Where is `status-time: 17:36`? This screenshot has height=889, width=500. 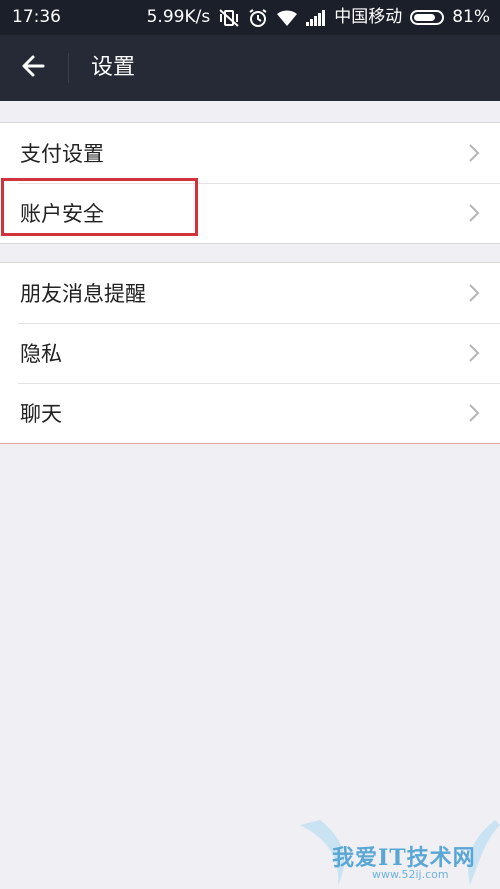
status-time: 17:36 is located at coordinates (36, 17).